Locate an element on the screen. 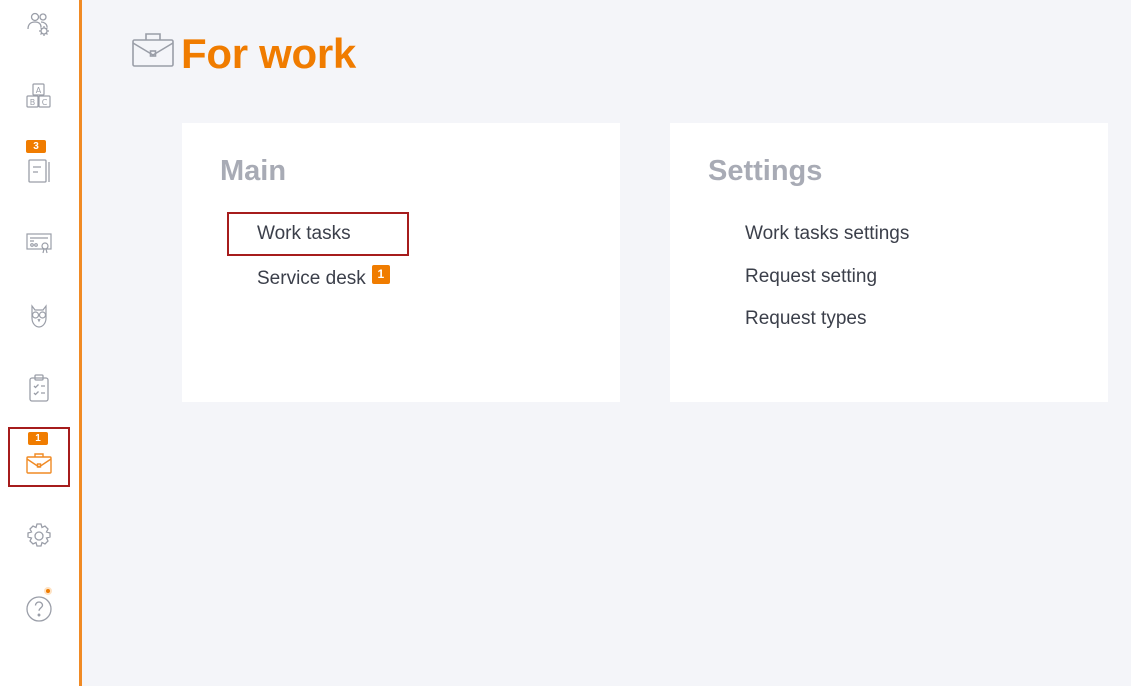 This screenshot has width=1131, height=686. sidebar-item-owl is located at coordinates (39, 316).